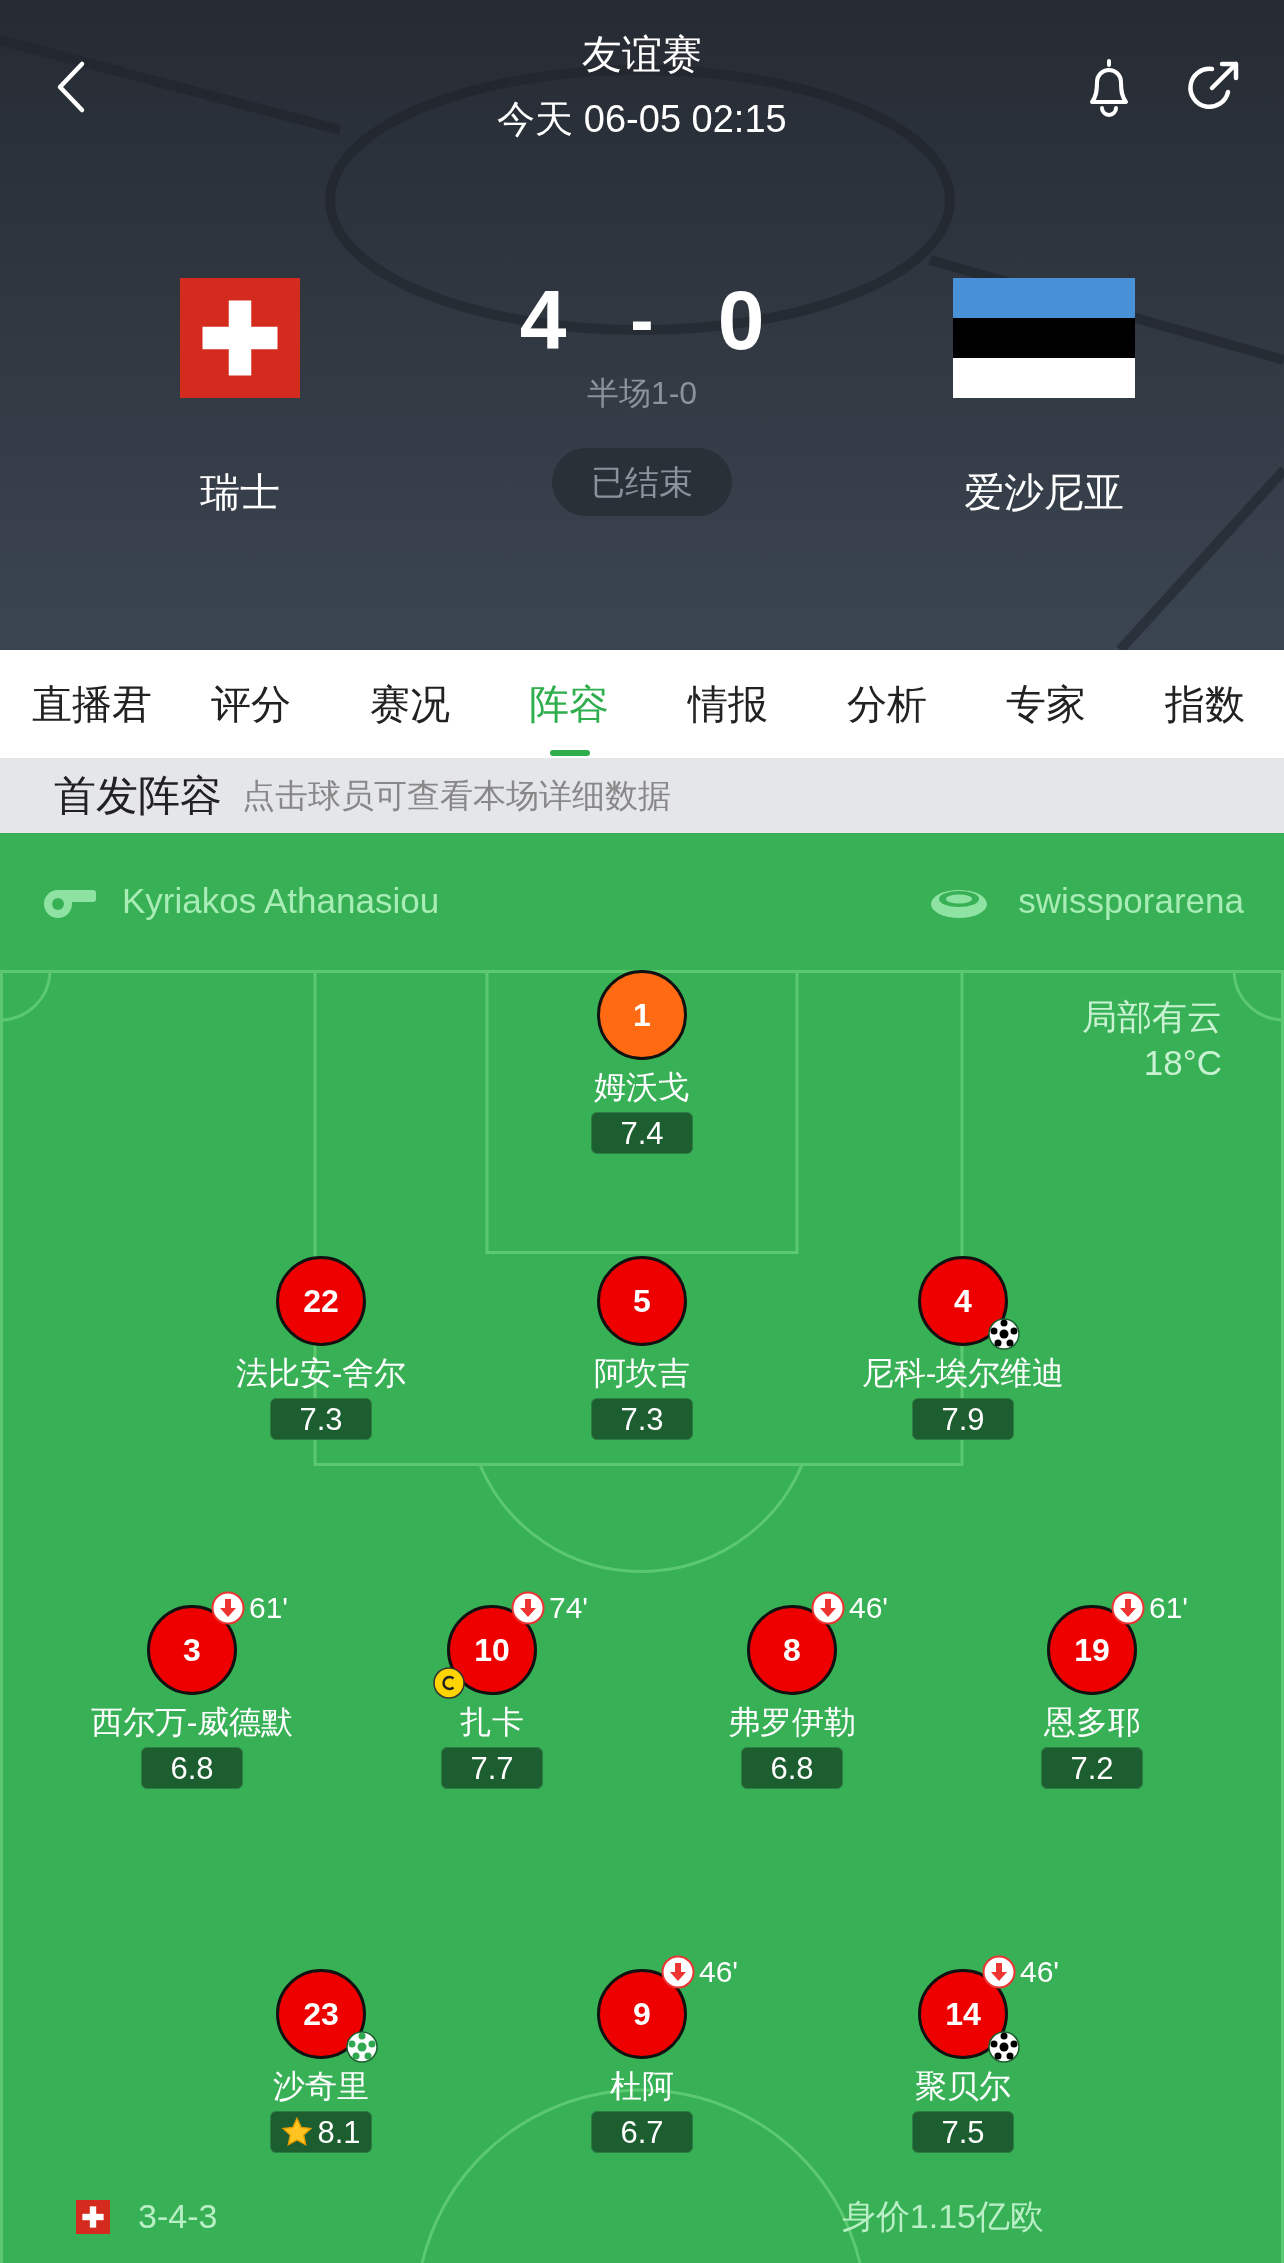 The width and height of the screenshot is (1284, 2263). I want to click on weather-text: 局部有云, so click(1152, 1017).